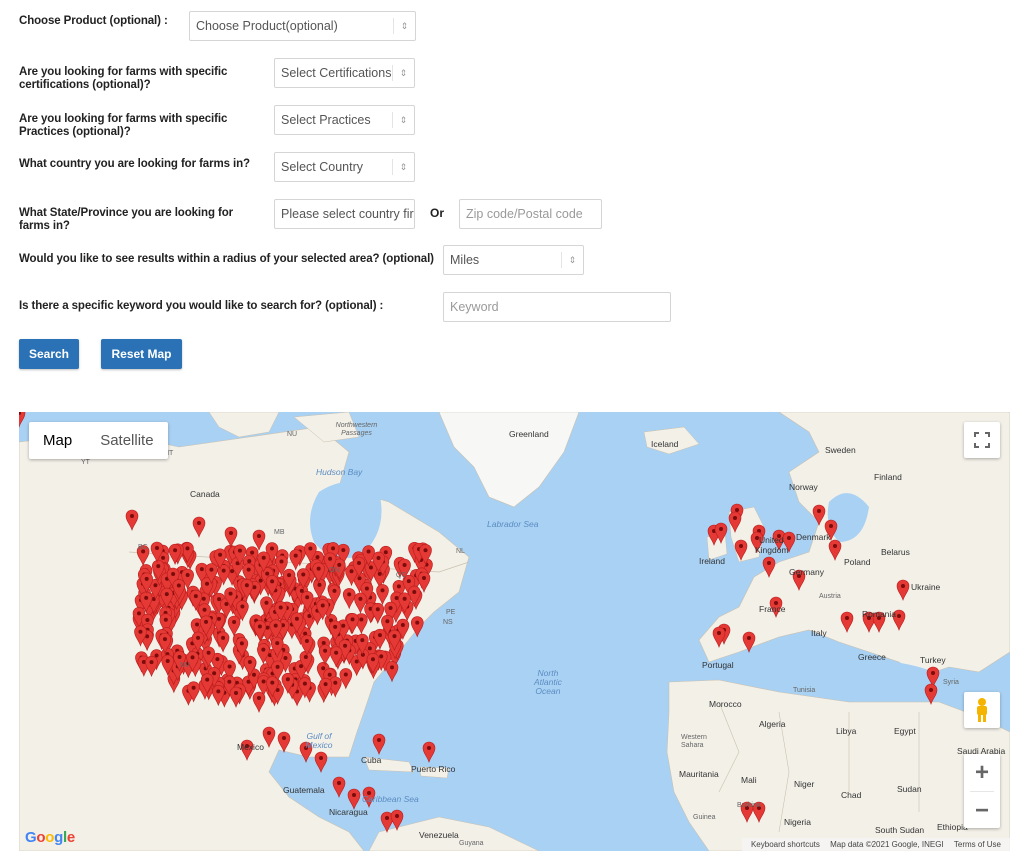 The width and height of the screenshot is (1024, 851). I want to click on keyboard-shortcuts-link: Keyboard shortcuts, so click(785, 844).